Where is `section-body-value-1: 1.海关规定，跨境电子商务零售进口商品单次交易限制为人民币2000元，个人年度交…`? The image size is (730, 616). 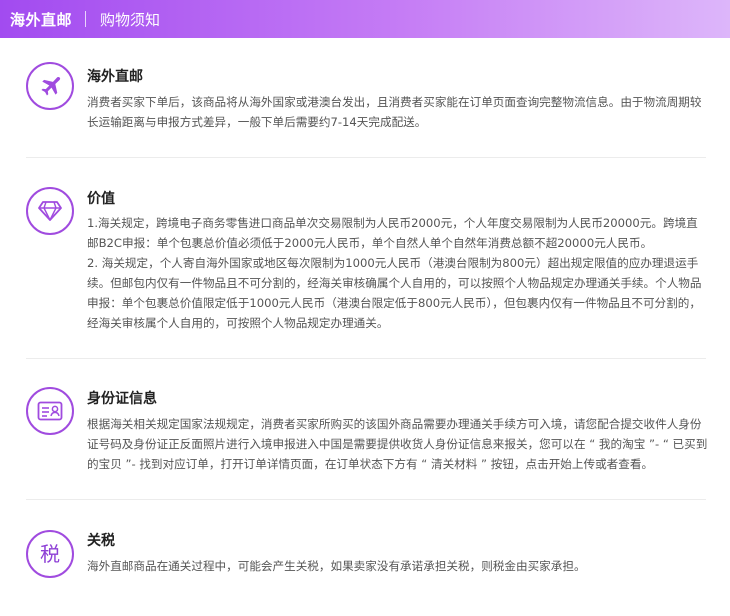 section-body-value-1: 1.海关规定，跨境电子商务零售进口商品单次交易限制为人民币2000元，个人年度交… is located at coordinates (392, 233).